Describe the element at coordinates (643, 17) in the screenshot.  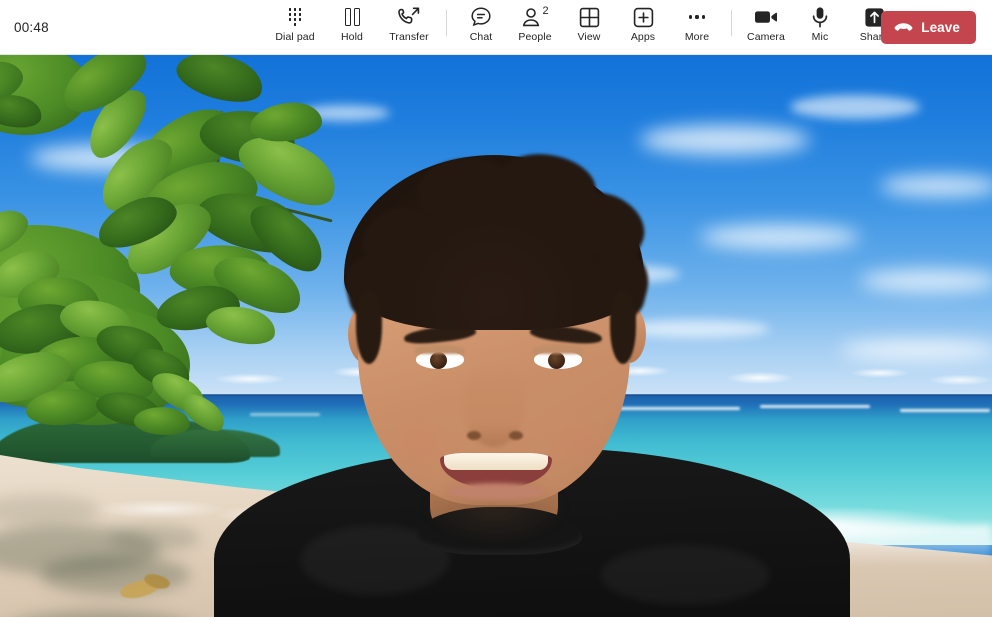
I see `plus-square-icon` at that location.